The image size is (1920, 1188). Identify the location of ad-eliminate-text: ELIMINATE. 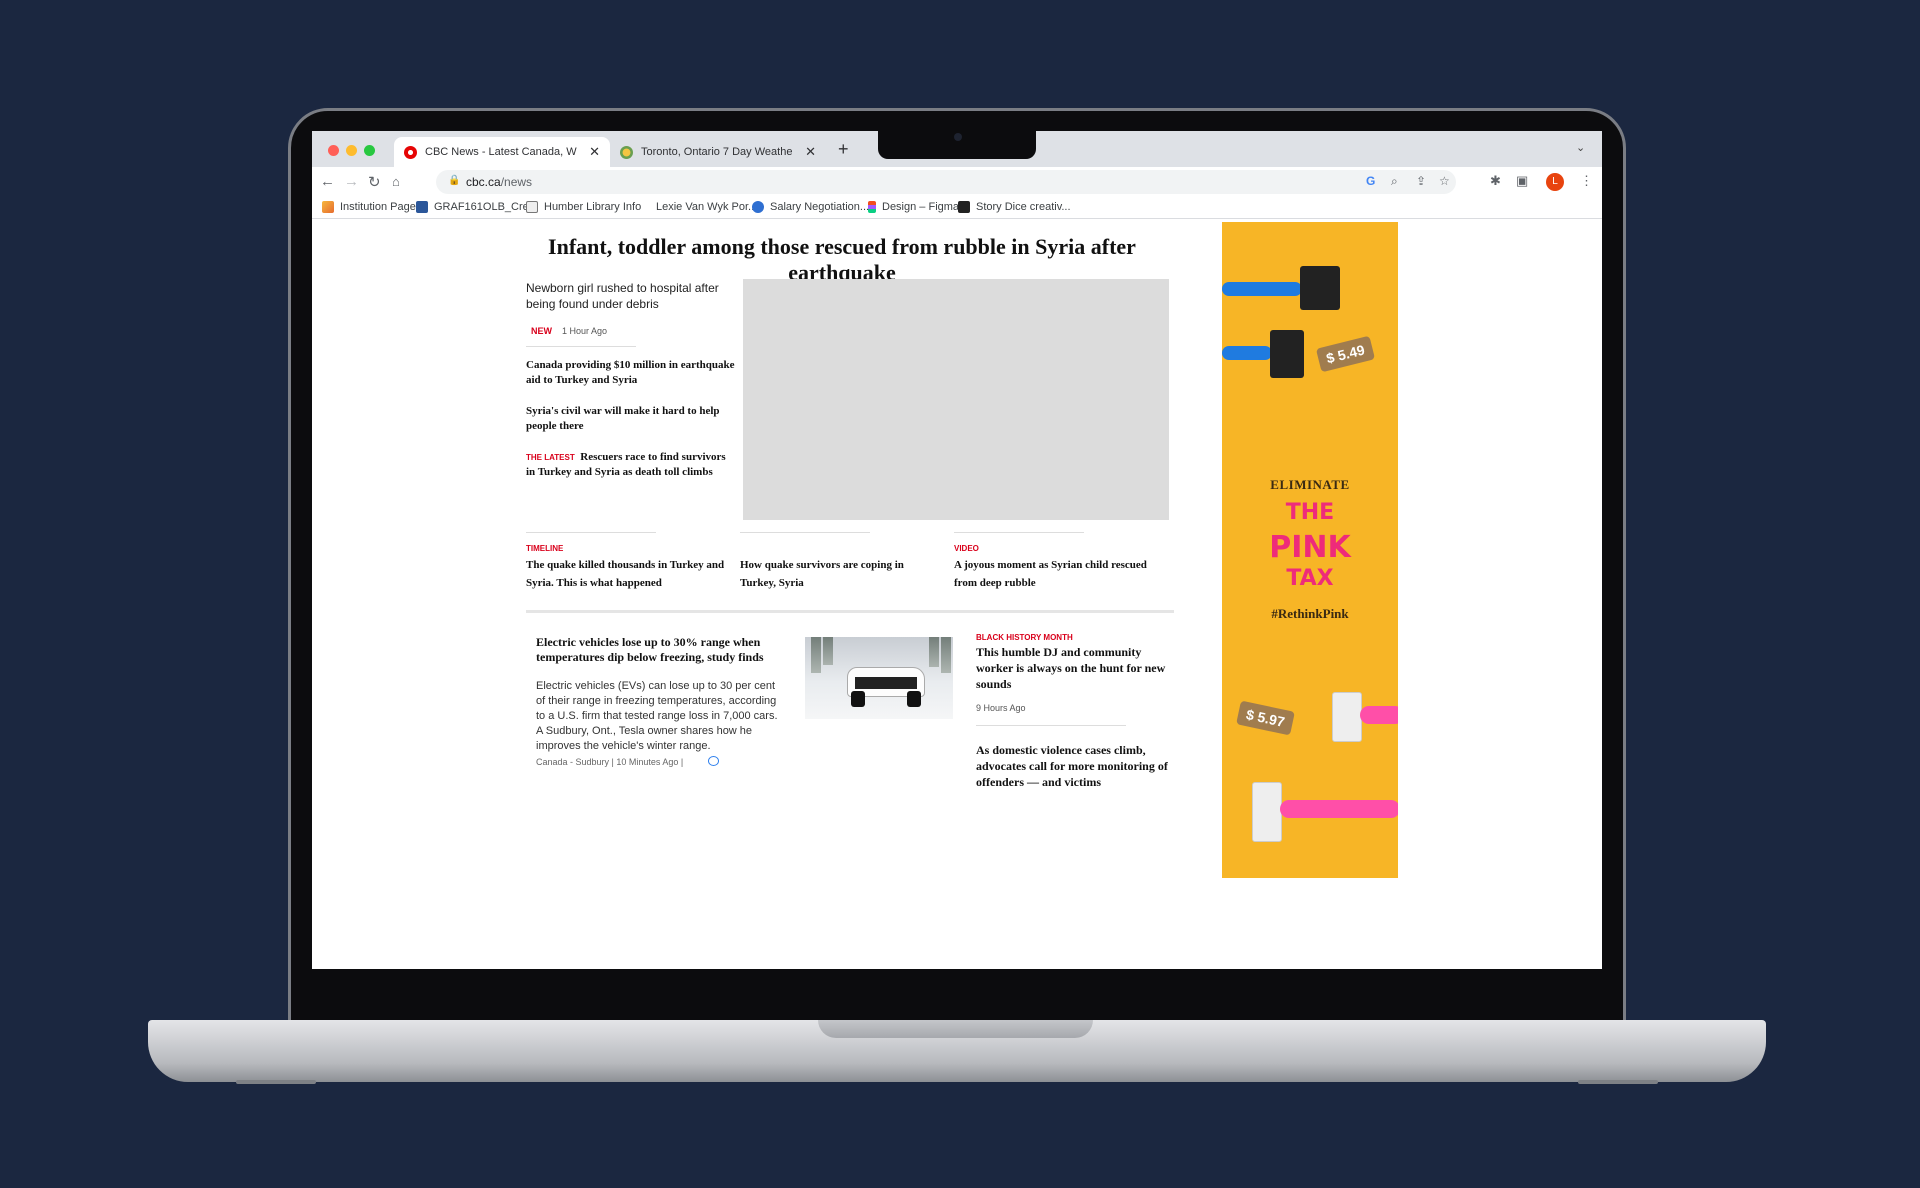
(1310, 484).